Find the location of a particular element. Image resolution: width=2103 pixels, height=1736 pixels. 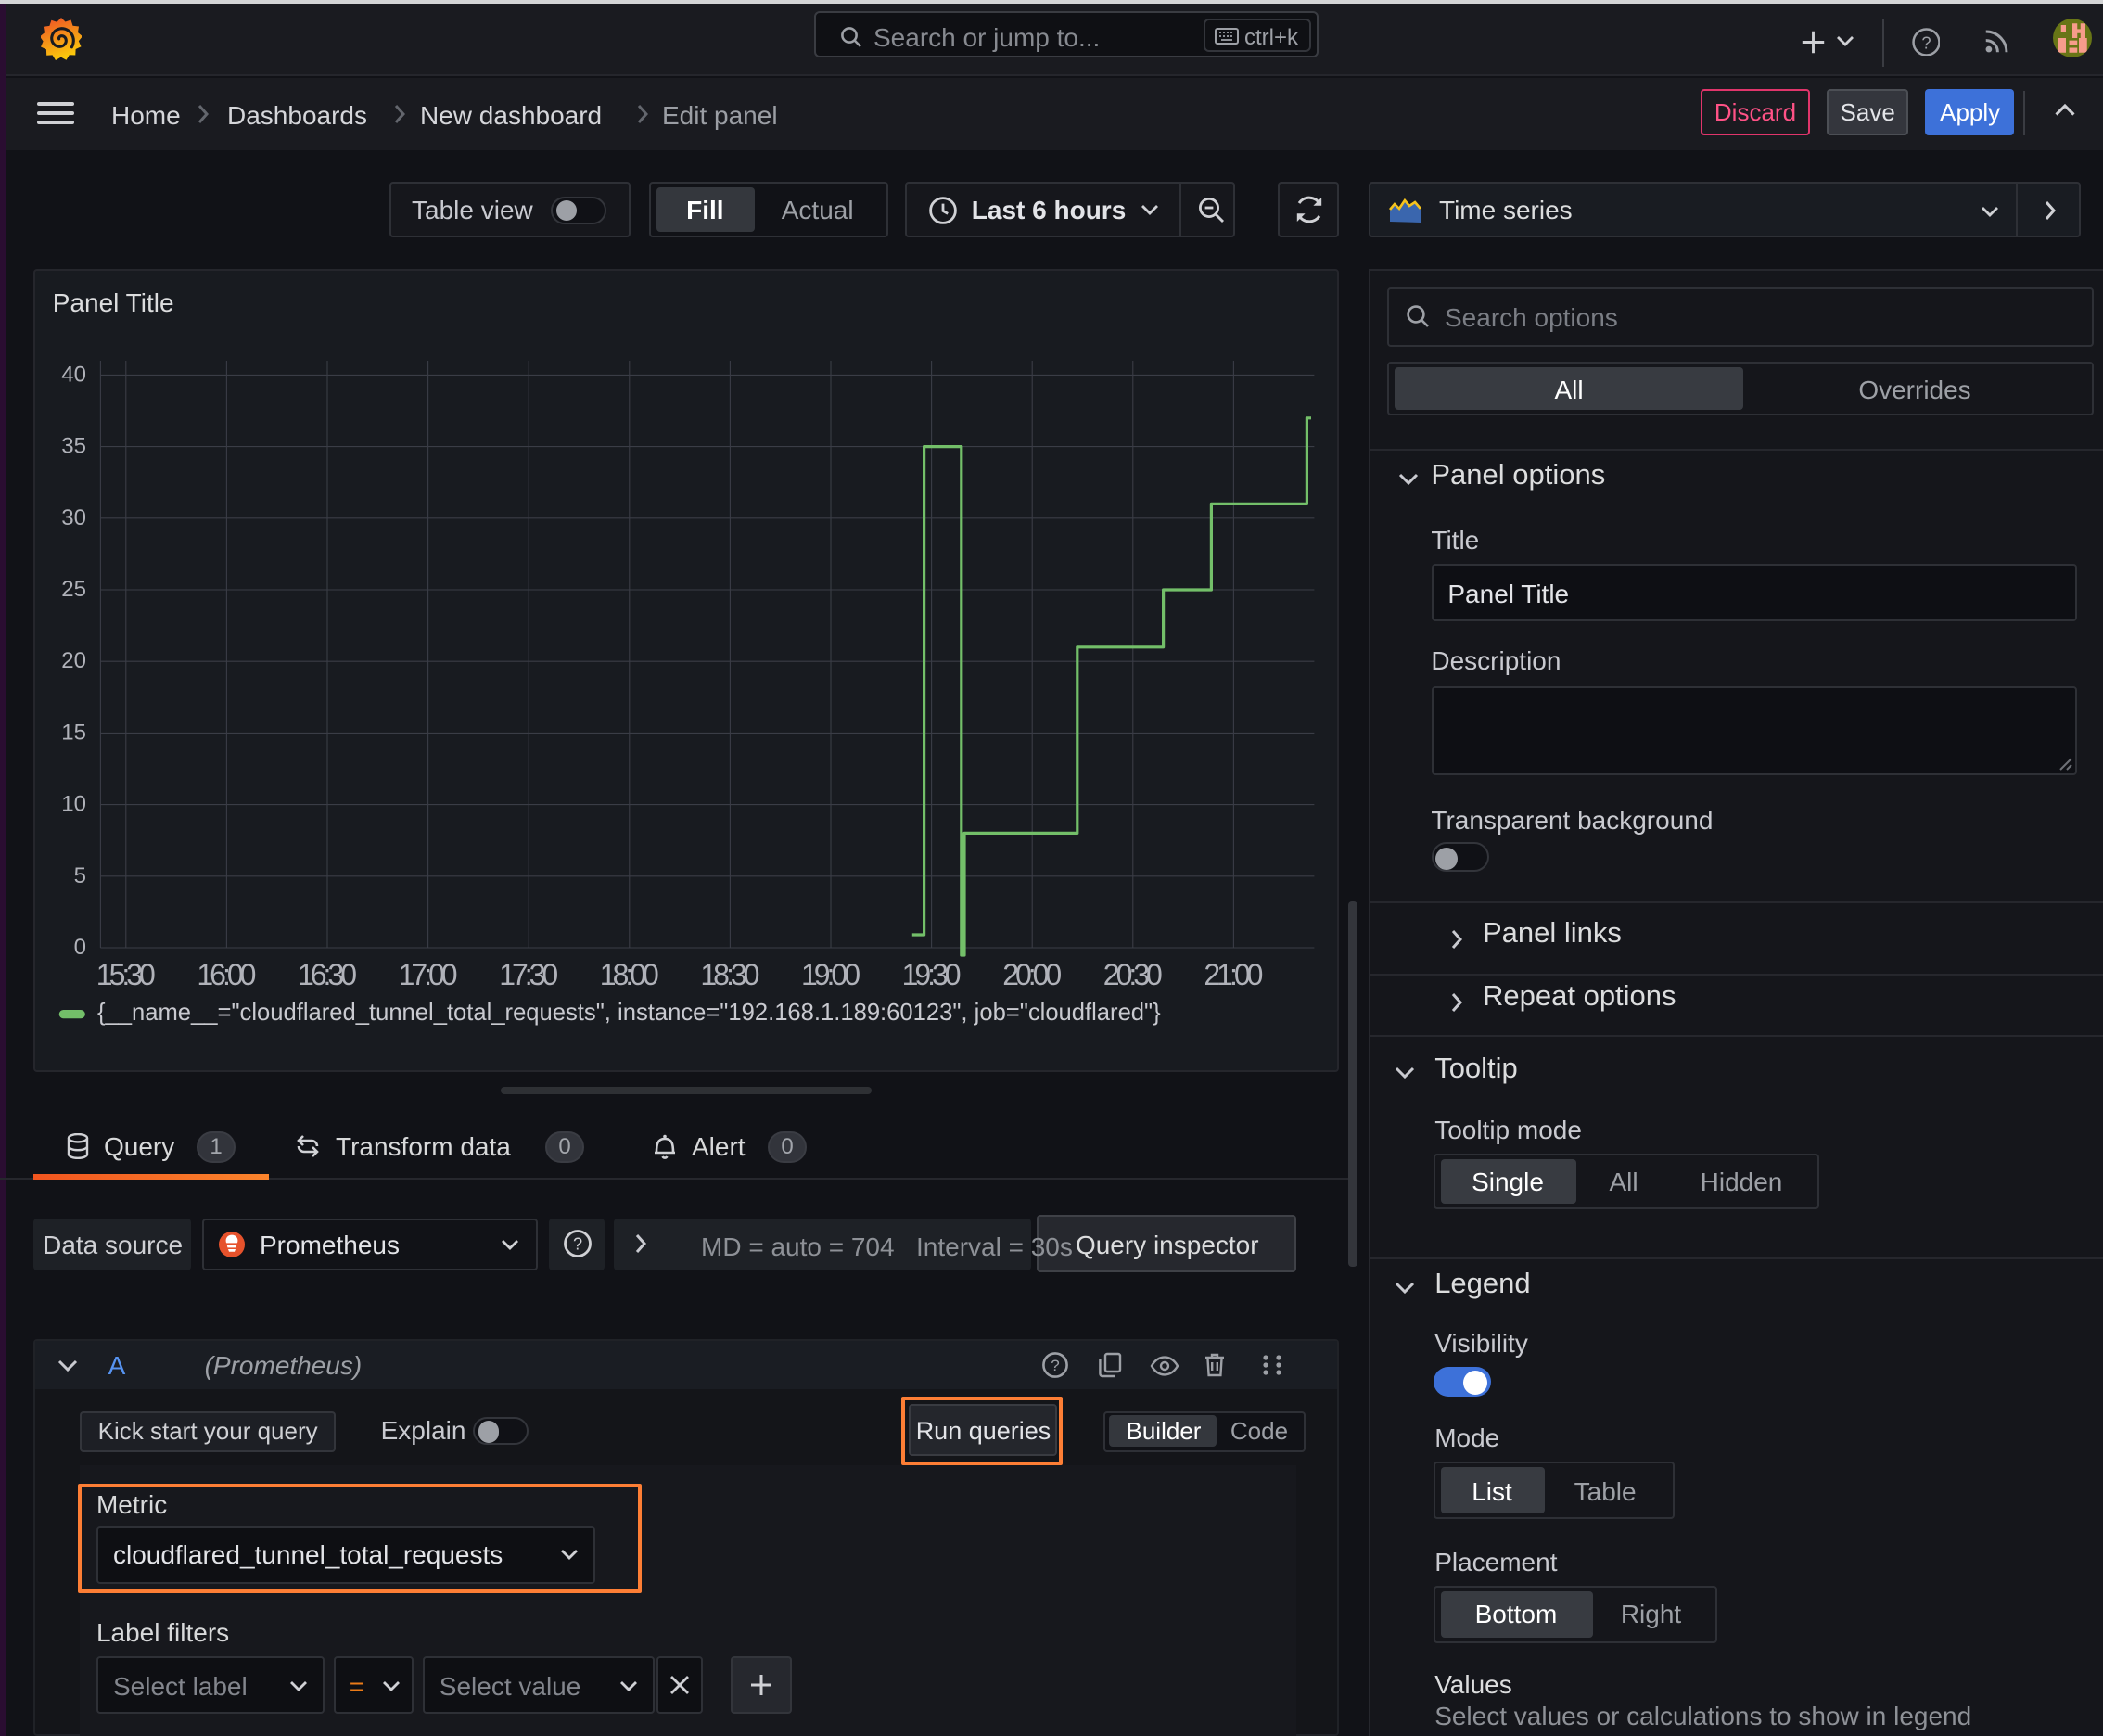

svg-text: 30 is located at coordinates (73, 517).